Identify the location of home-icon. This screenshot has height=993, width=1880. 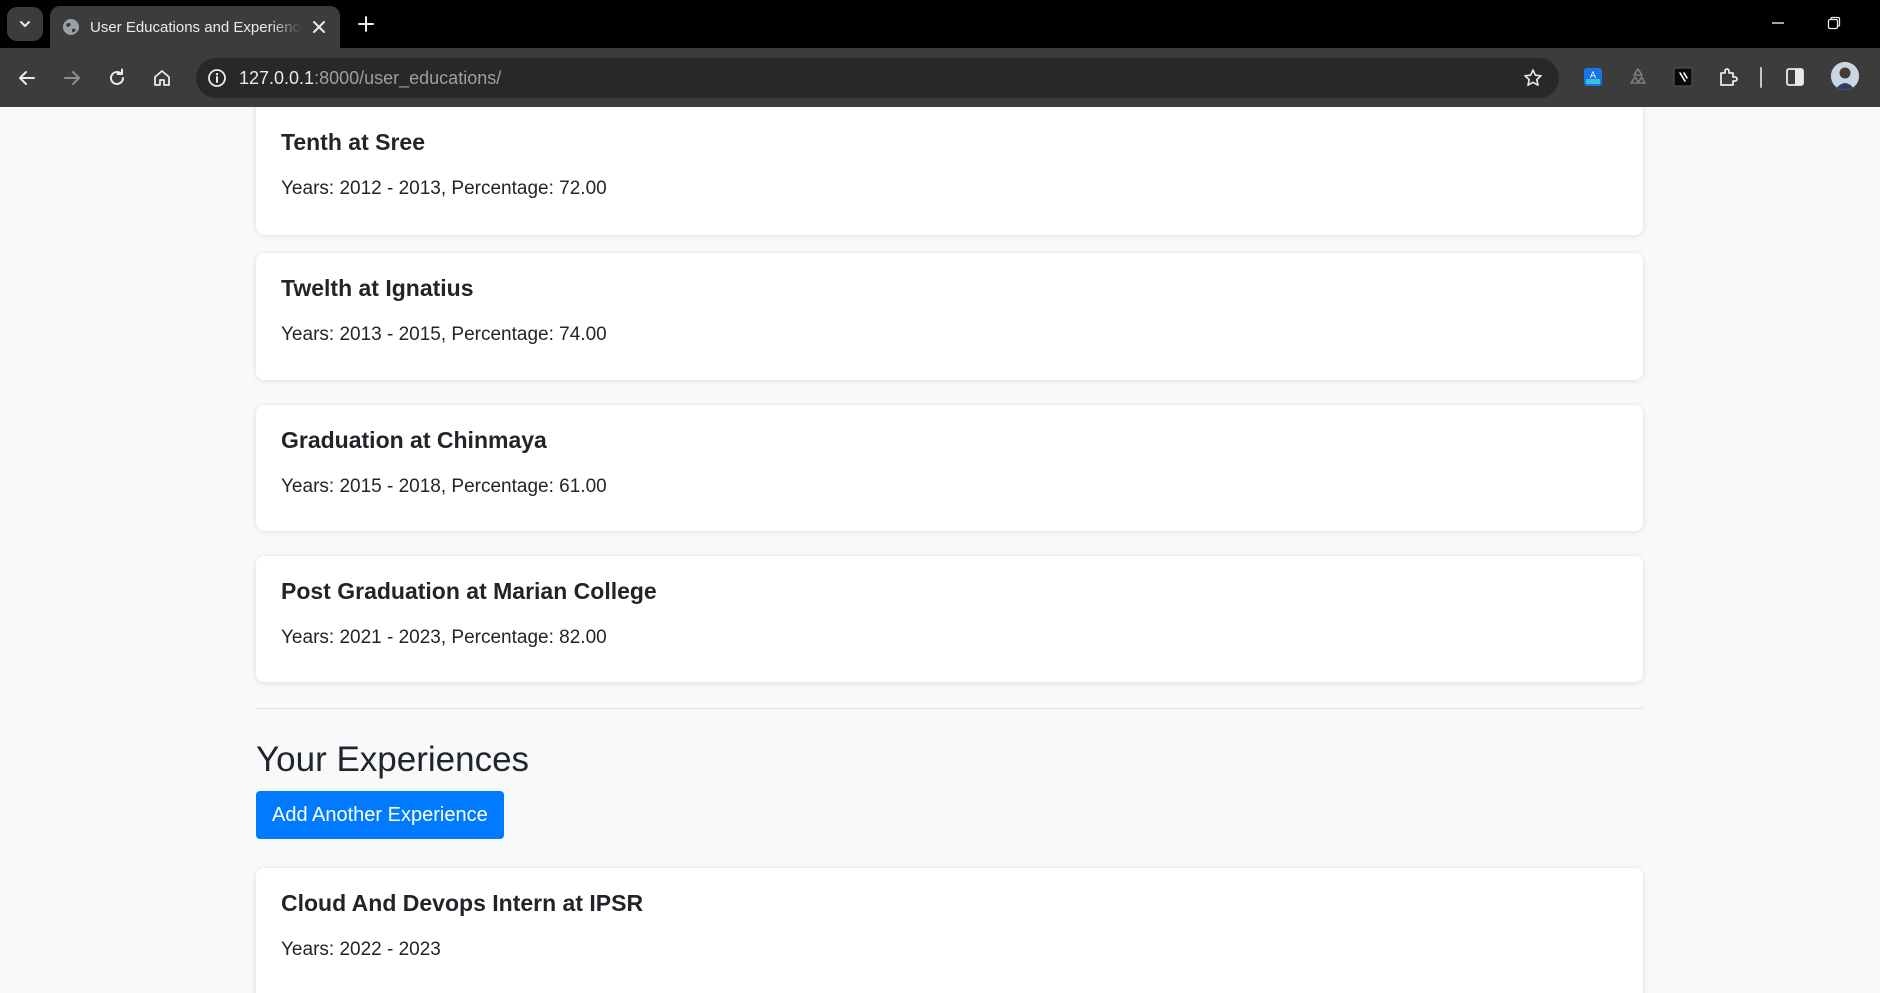
(162, 78).